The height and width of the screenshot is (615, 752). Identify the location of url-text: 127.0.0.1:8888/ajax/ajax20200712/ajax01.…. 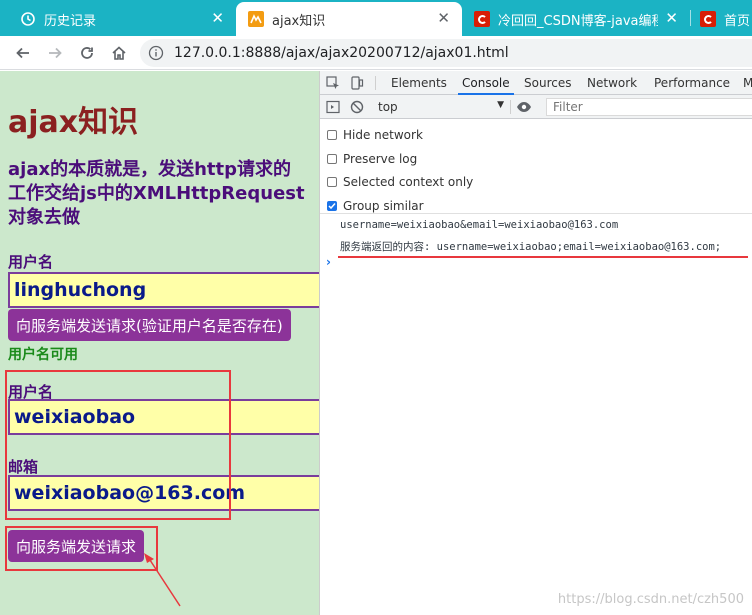
(341, 53).